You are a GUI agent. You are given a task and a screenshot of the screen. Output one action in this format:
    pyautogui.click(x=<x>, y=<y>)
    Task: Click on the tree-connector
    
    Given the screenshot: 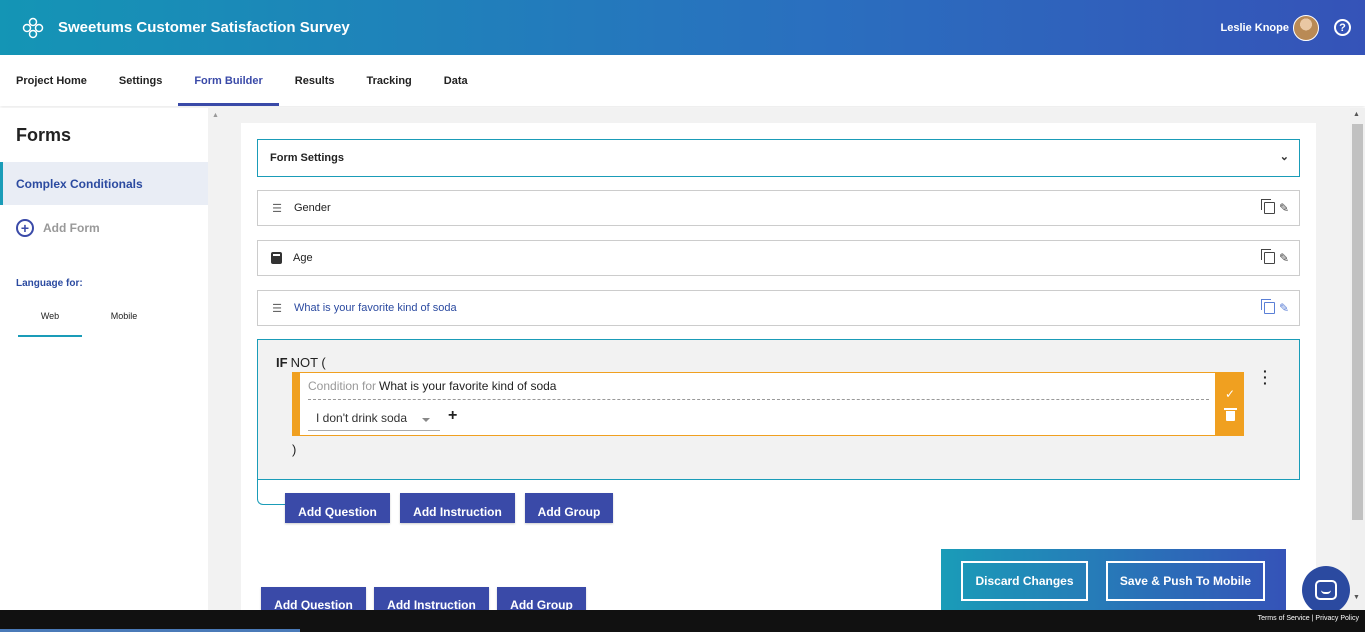 What is the action you would take?
    pyautogui.click(x=271, y=492)
    